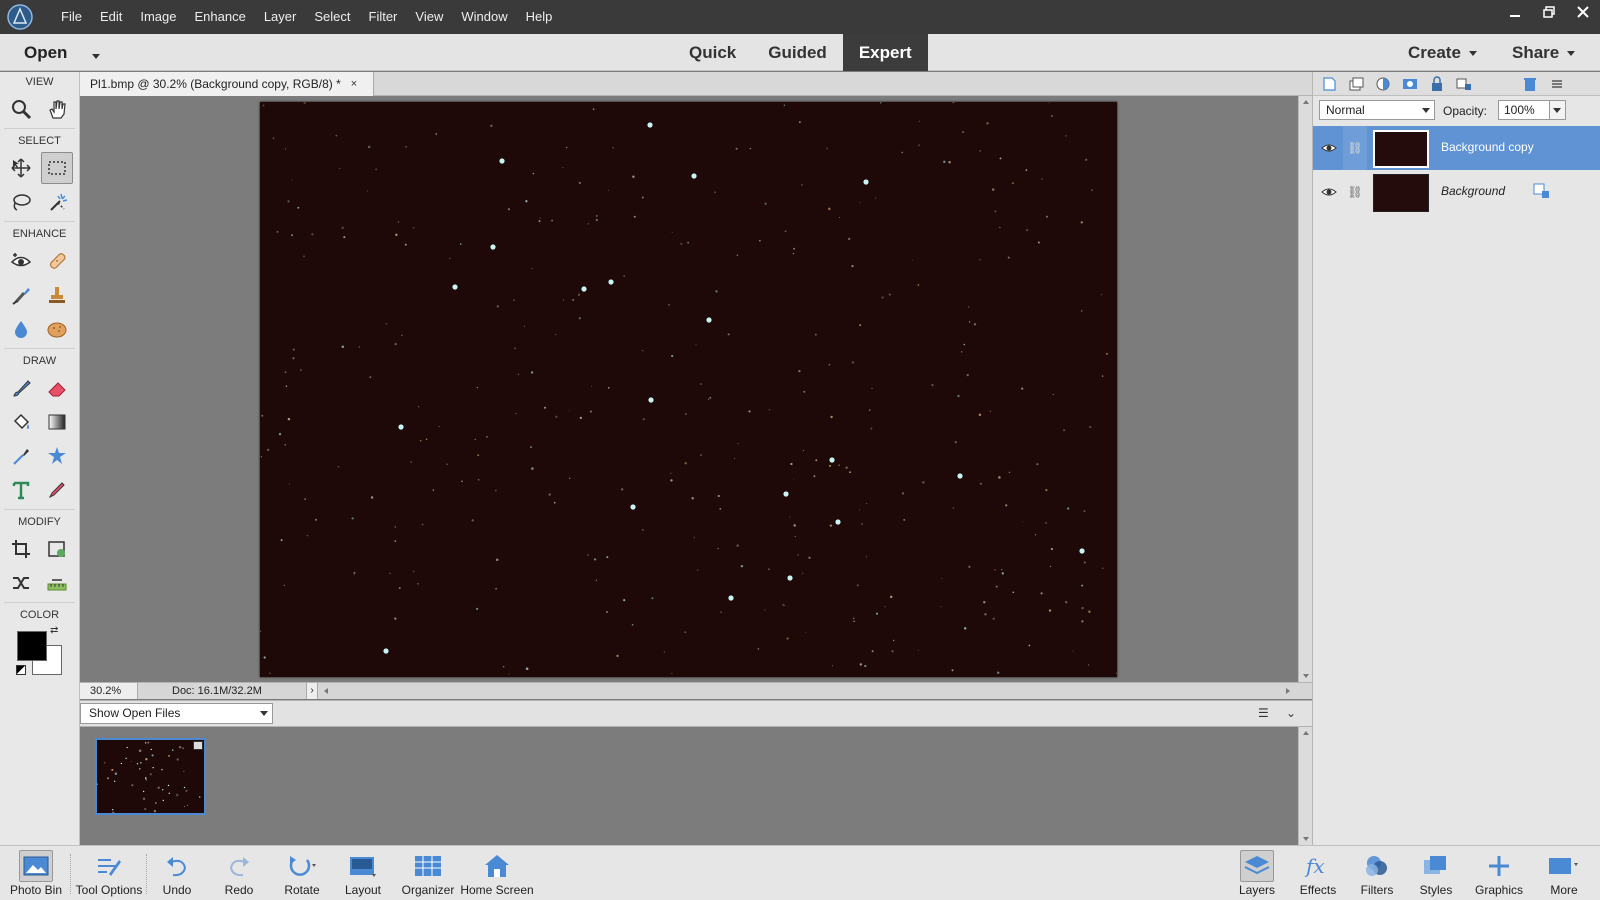 This screenshot has height=900, width=1600. What do you see at coordinates (1436, 873) in the screenshot?
I see `styles-button: Styles` at bounding box center [1436, 873].